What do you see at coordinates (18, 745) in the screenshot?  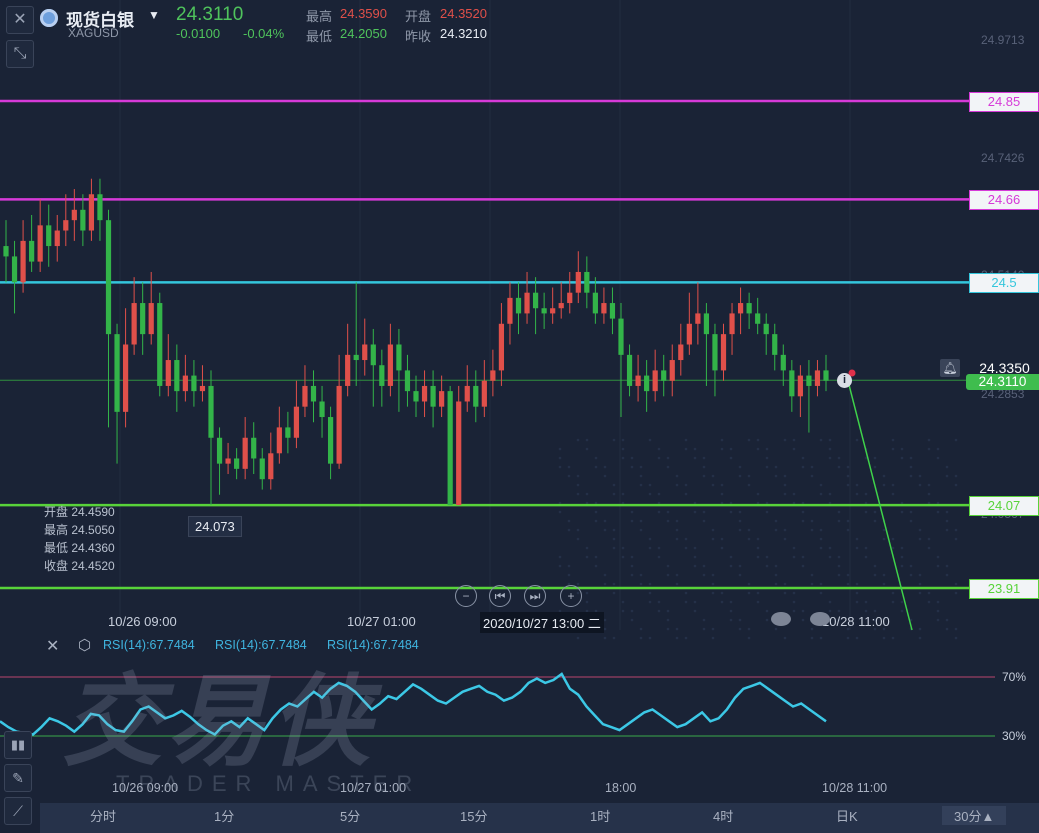 I see `indicator-icon: ▮▮` at bounding box center [18, 745].